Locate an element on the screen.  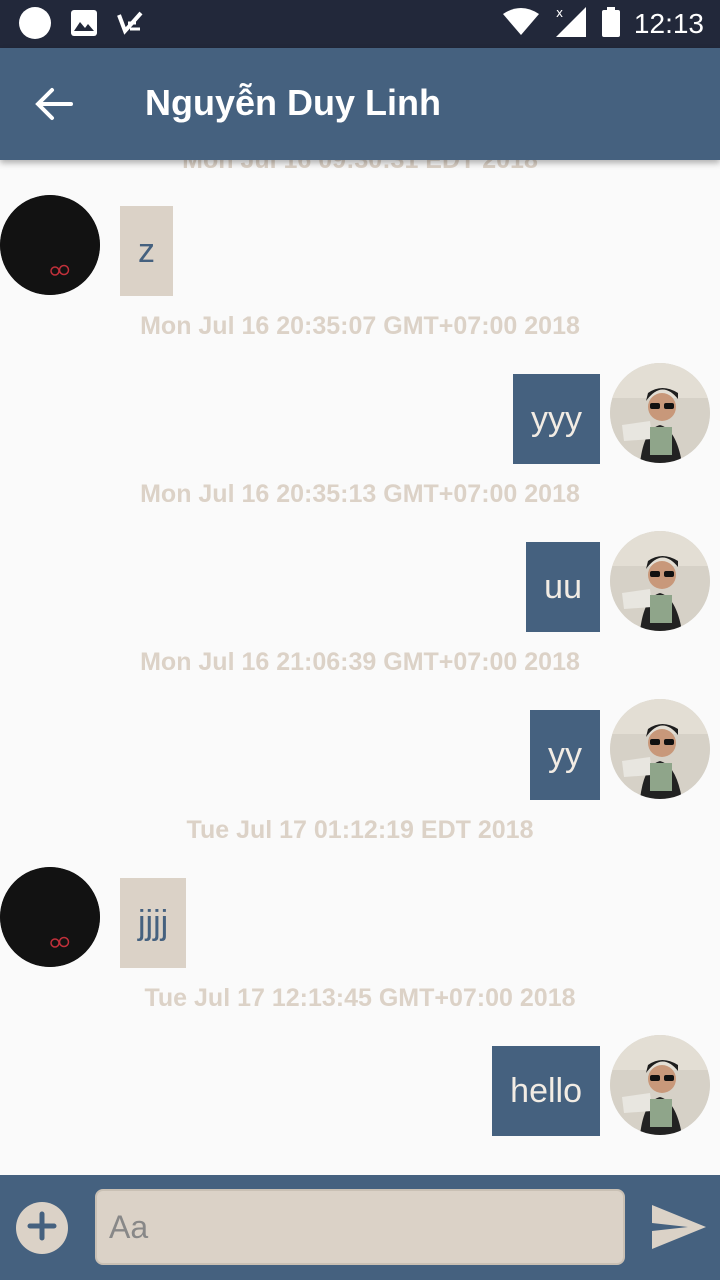
message-bubble-incoming: z is located at coordinates (146, 251).